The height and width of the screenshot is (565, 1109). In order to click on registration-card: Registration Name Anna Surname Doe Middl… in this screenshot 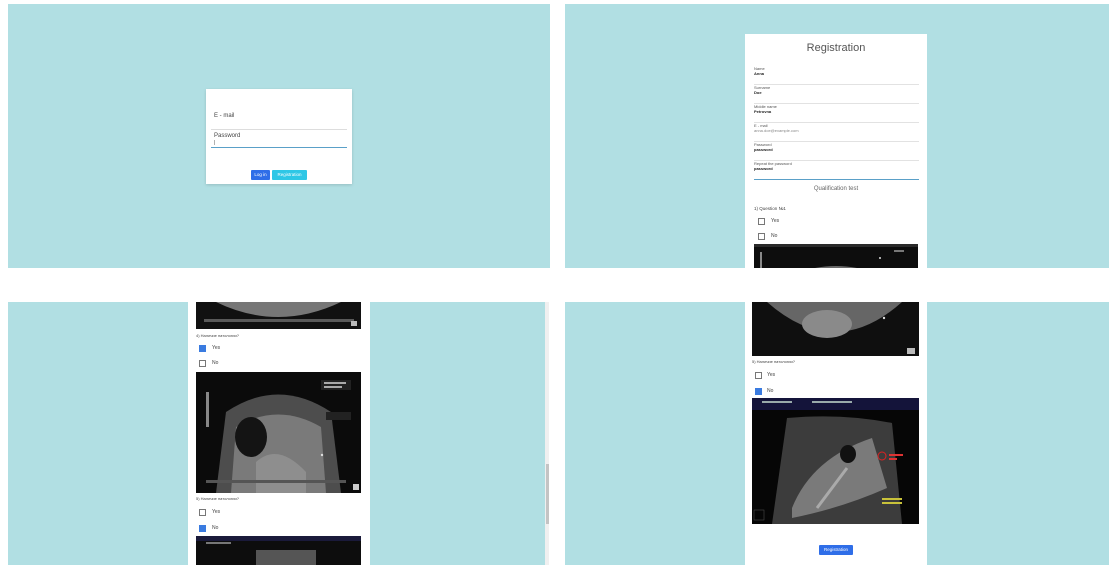, I will do `click(836, 151)`.